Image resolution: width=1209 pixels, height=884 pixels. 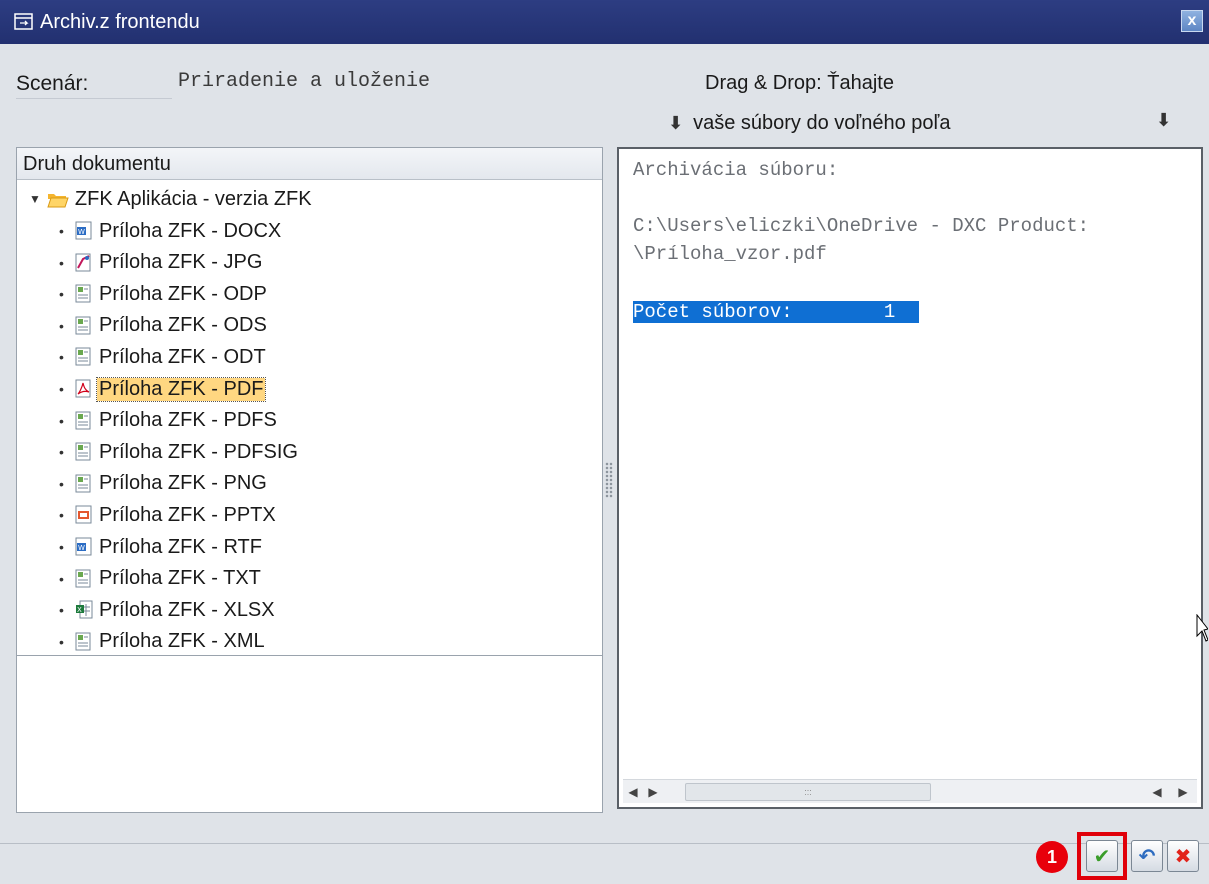 I want to click on scenario-value: Priradenie a uloženie, so click(x=304, y=81).